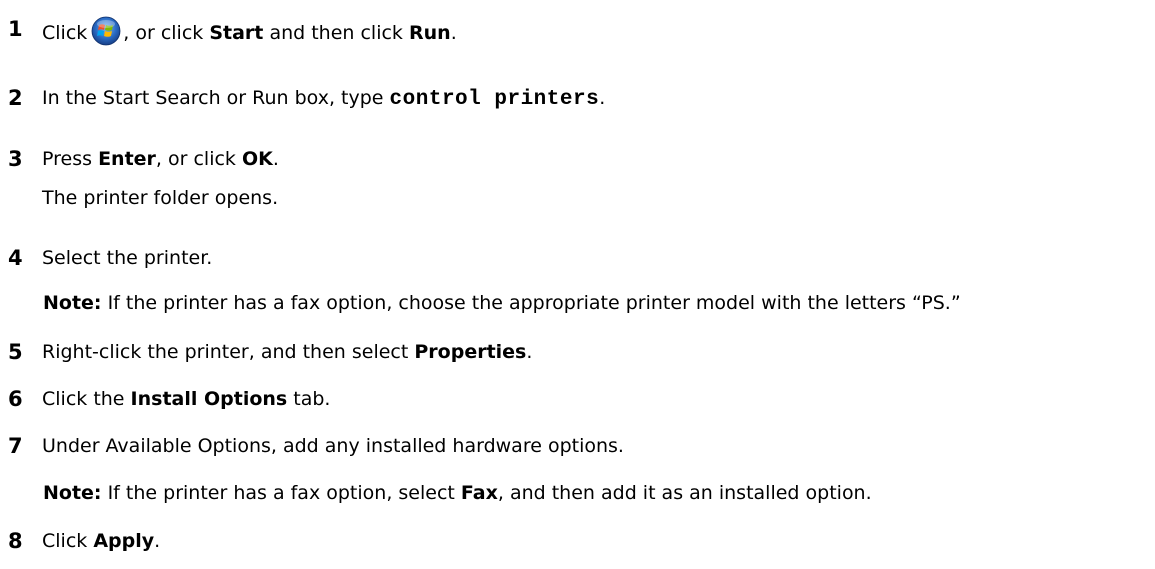 Image resolution: width=1155 pixels, height=569 pixels. I want to click on ui-term-install-options: Install Options, so click(209, 399).